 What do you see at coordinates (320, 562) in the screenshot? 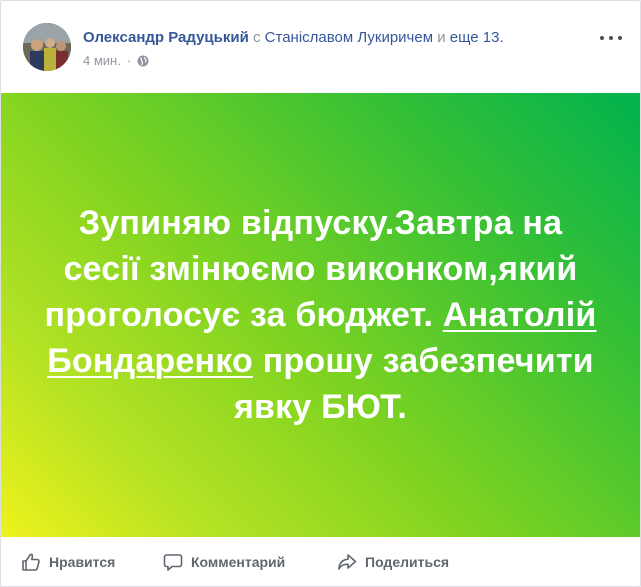
I see `action-bar: Нравится Комментарий Поделиться` at bounding box center [320, 562].